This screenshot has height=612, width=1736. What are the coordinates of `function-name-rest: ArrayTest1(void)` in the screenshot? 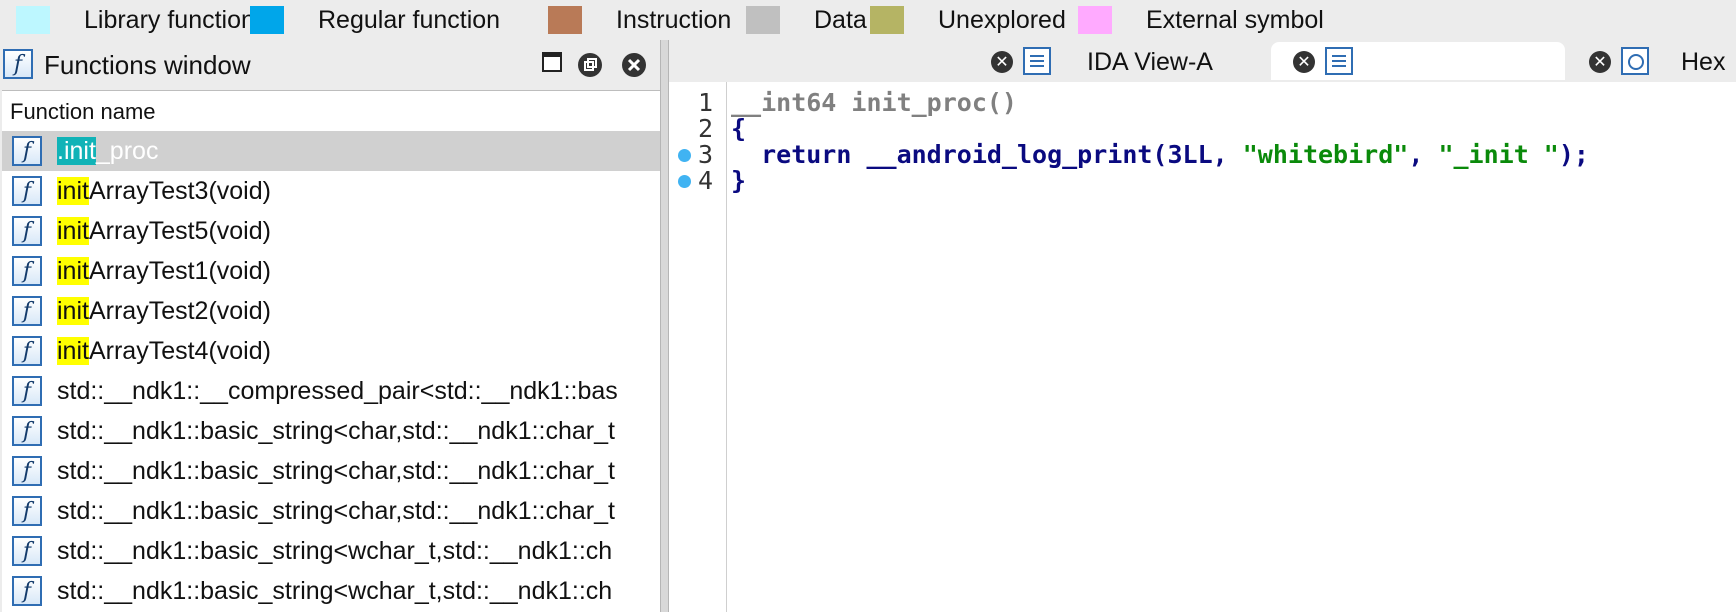 It's located at (179, 271).